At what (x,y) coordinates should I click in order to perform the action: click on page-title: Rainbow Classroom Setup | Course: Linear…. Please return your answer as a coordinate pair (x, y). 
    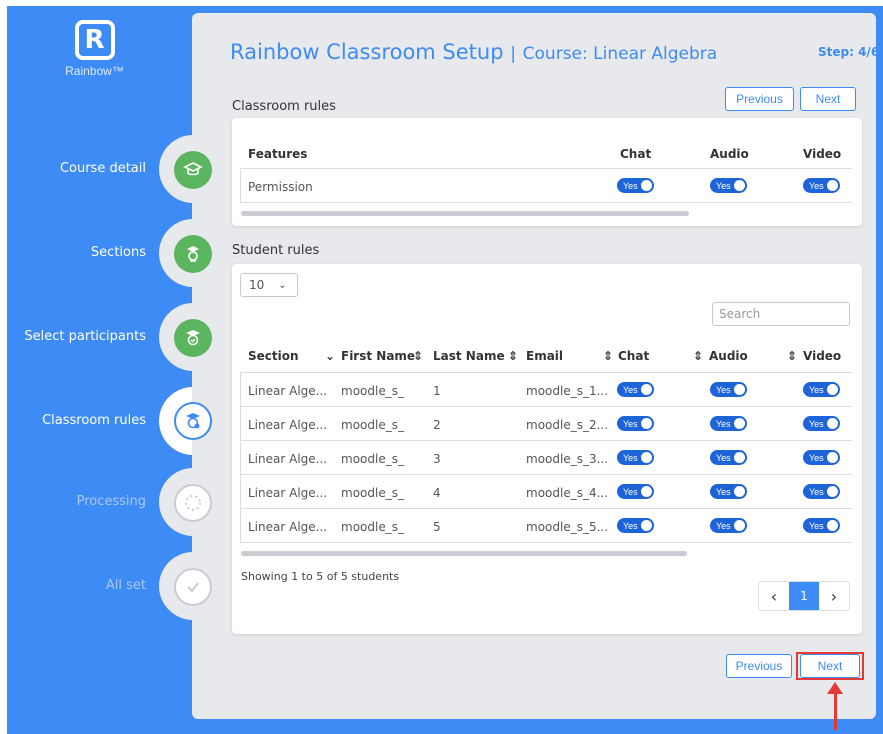
    Looking at the image, I should click on (473, 52).